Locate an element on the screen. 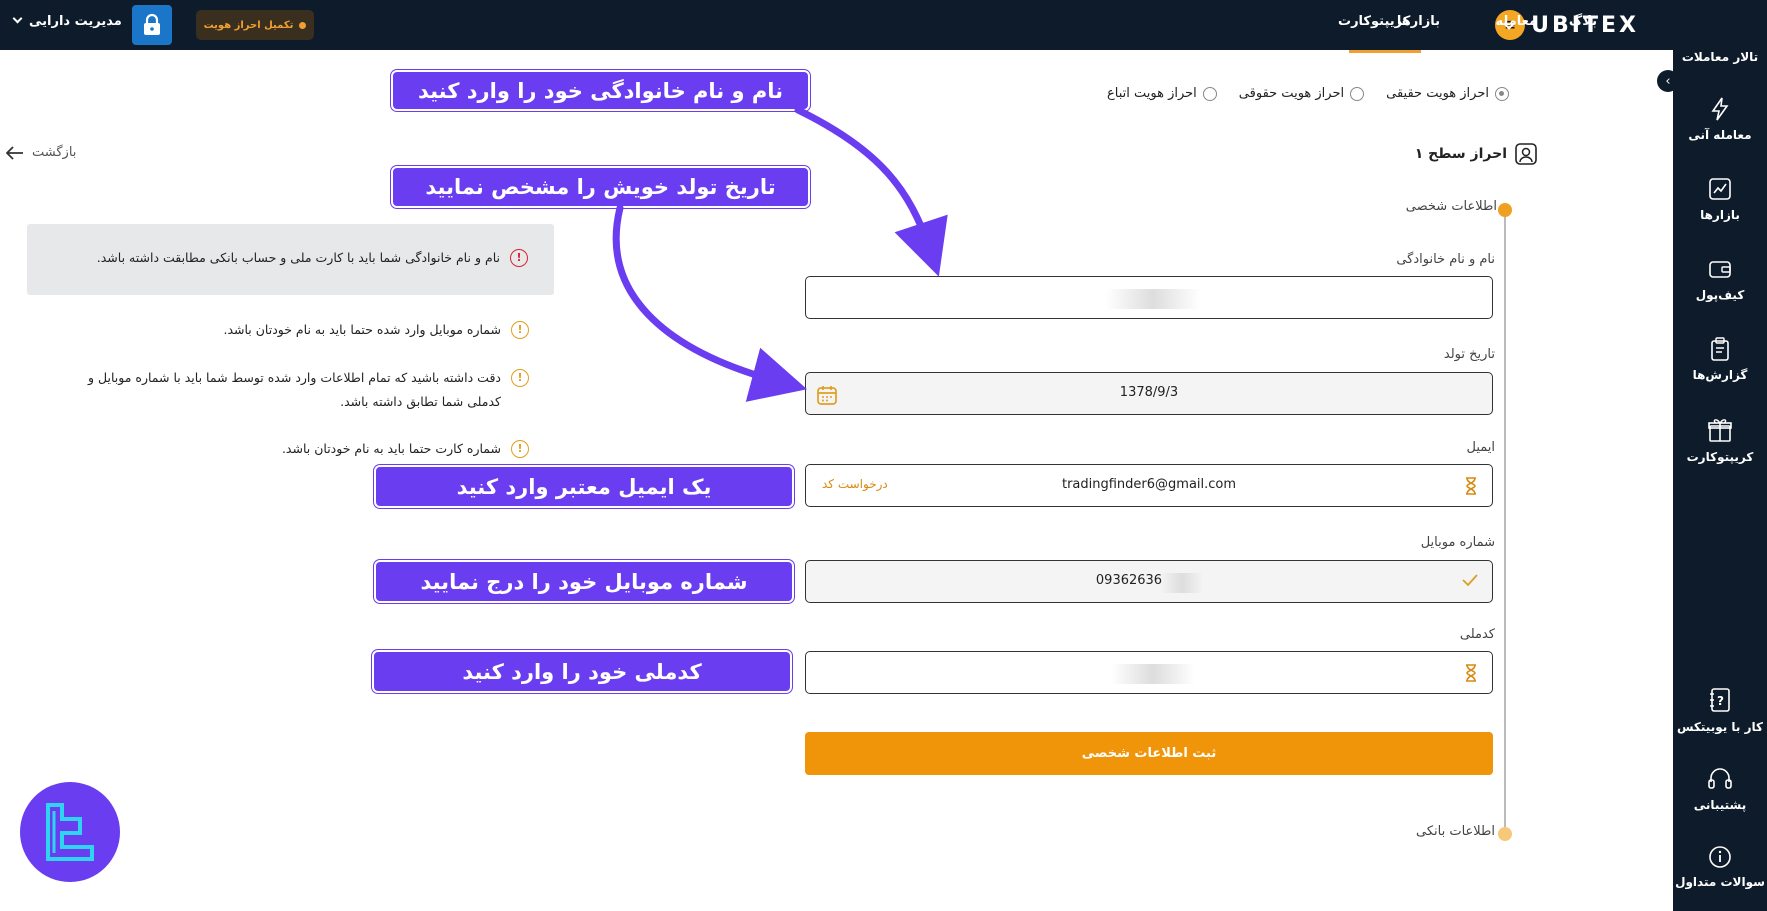 The height and width of the screenshot is (911, 1767). radio-label: احراز هویت اتباع is located at coordinates (1151, 93).